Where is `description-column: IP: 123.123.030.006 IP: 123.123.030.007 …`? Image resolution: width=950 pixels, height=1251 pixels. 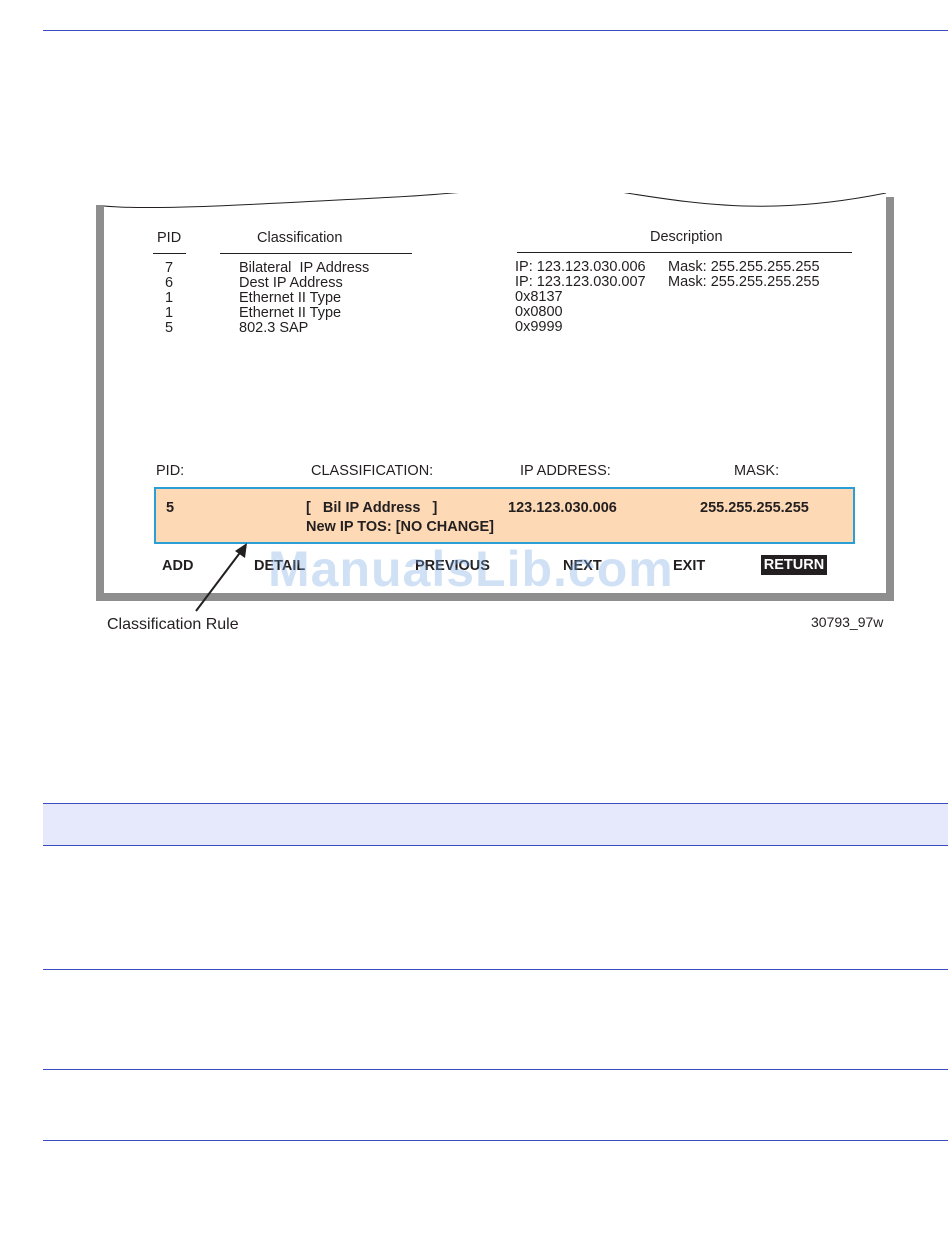
description-column: IP: 123.123.030.006 IP: 123.123.030.007 … is located at coordinates (580, 297).